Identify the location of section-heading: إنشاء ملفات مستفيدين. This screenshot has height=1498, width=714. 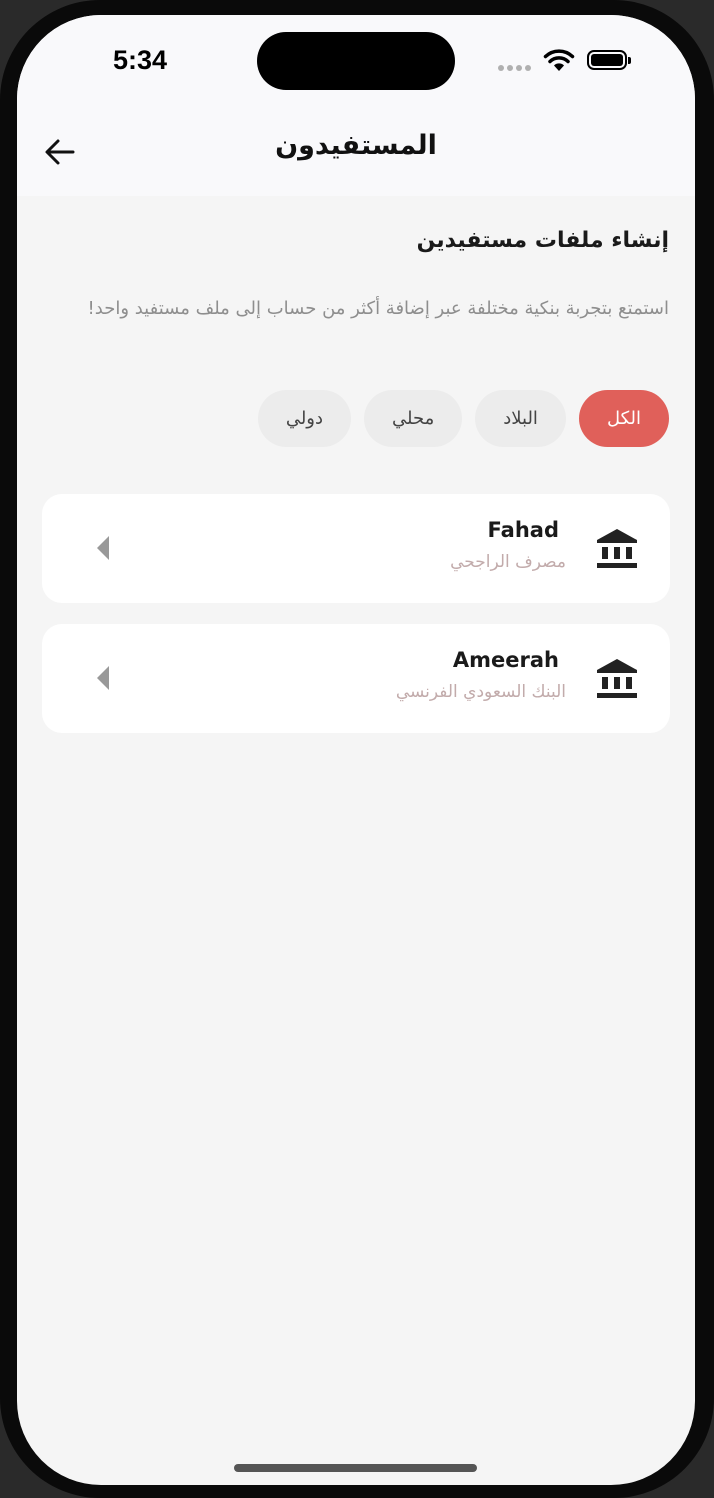
(542, 240).